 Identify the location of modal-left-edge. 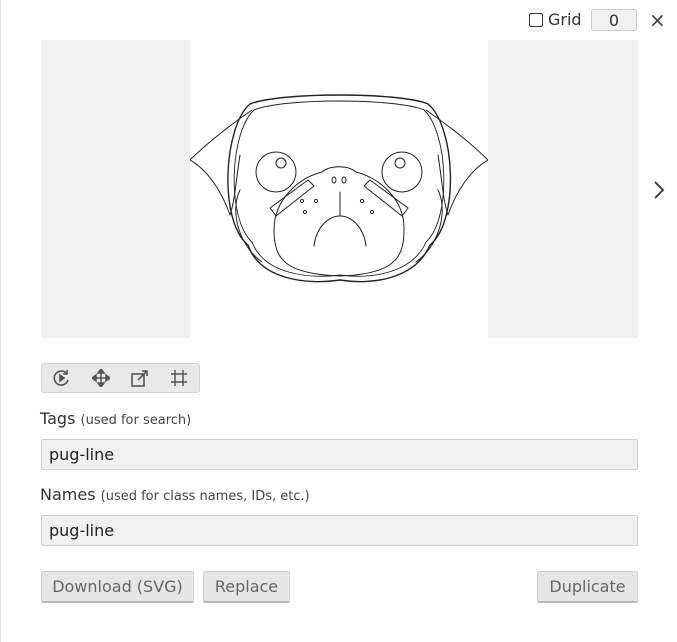
(0, 321).